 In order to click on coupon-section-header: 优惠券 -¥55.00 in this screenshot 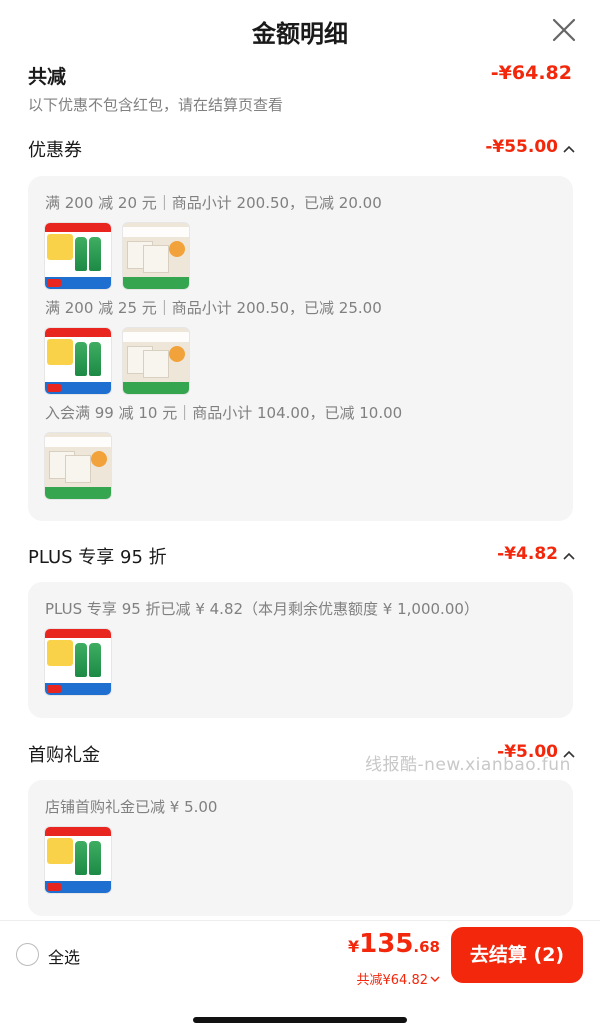, I will do `click(302, 150)`.